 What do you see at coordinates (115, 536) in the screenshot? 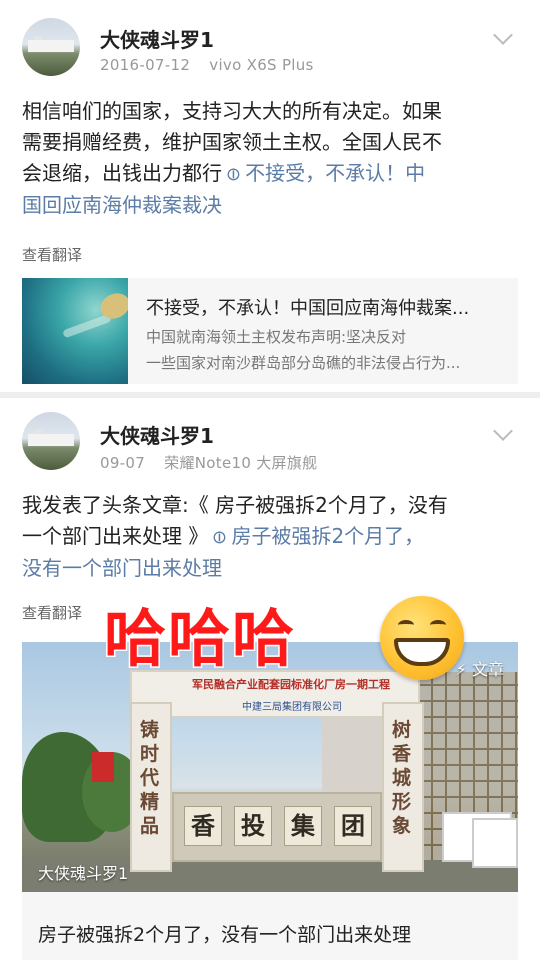
I see `post-text-segment: 一个部门出来处理 》` at bounding box center [115, 536].